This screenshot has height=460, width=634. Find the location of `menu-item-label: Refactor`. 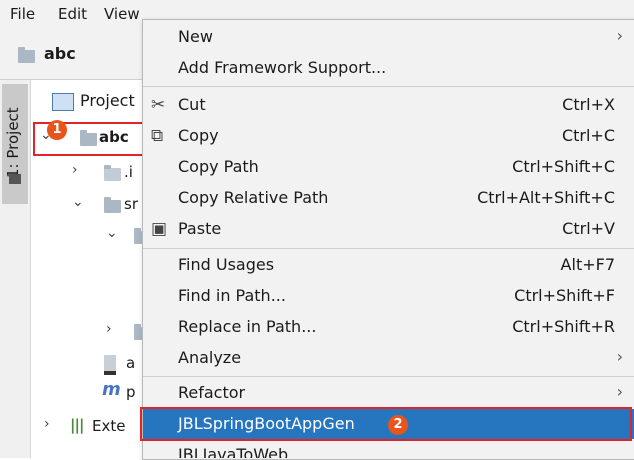

menu-item-label: Refactor is located at coordinates (212, 392).